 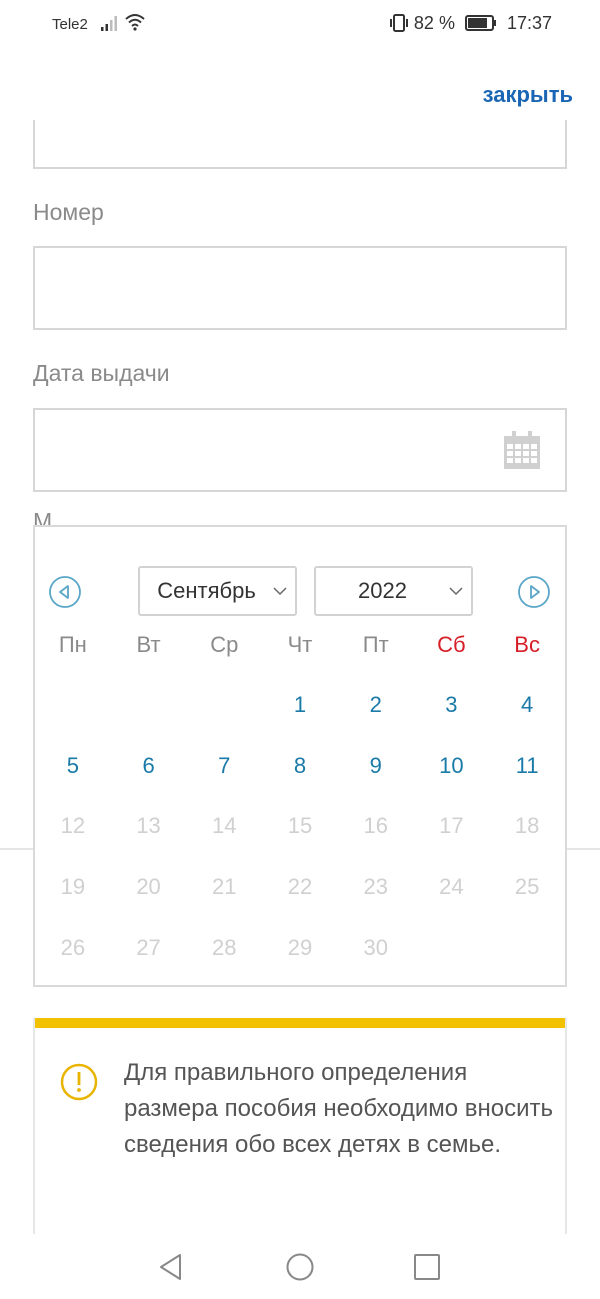 What do you see at coordinates (148, 644) in the screenshot?
I see `weekday-header: Вт` at bounding box center [148, 644].